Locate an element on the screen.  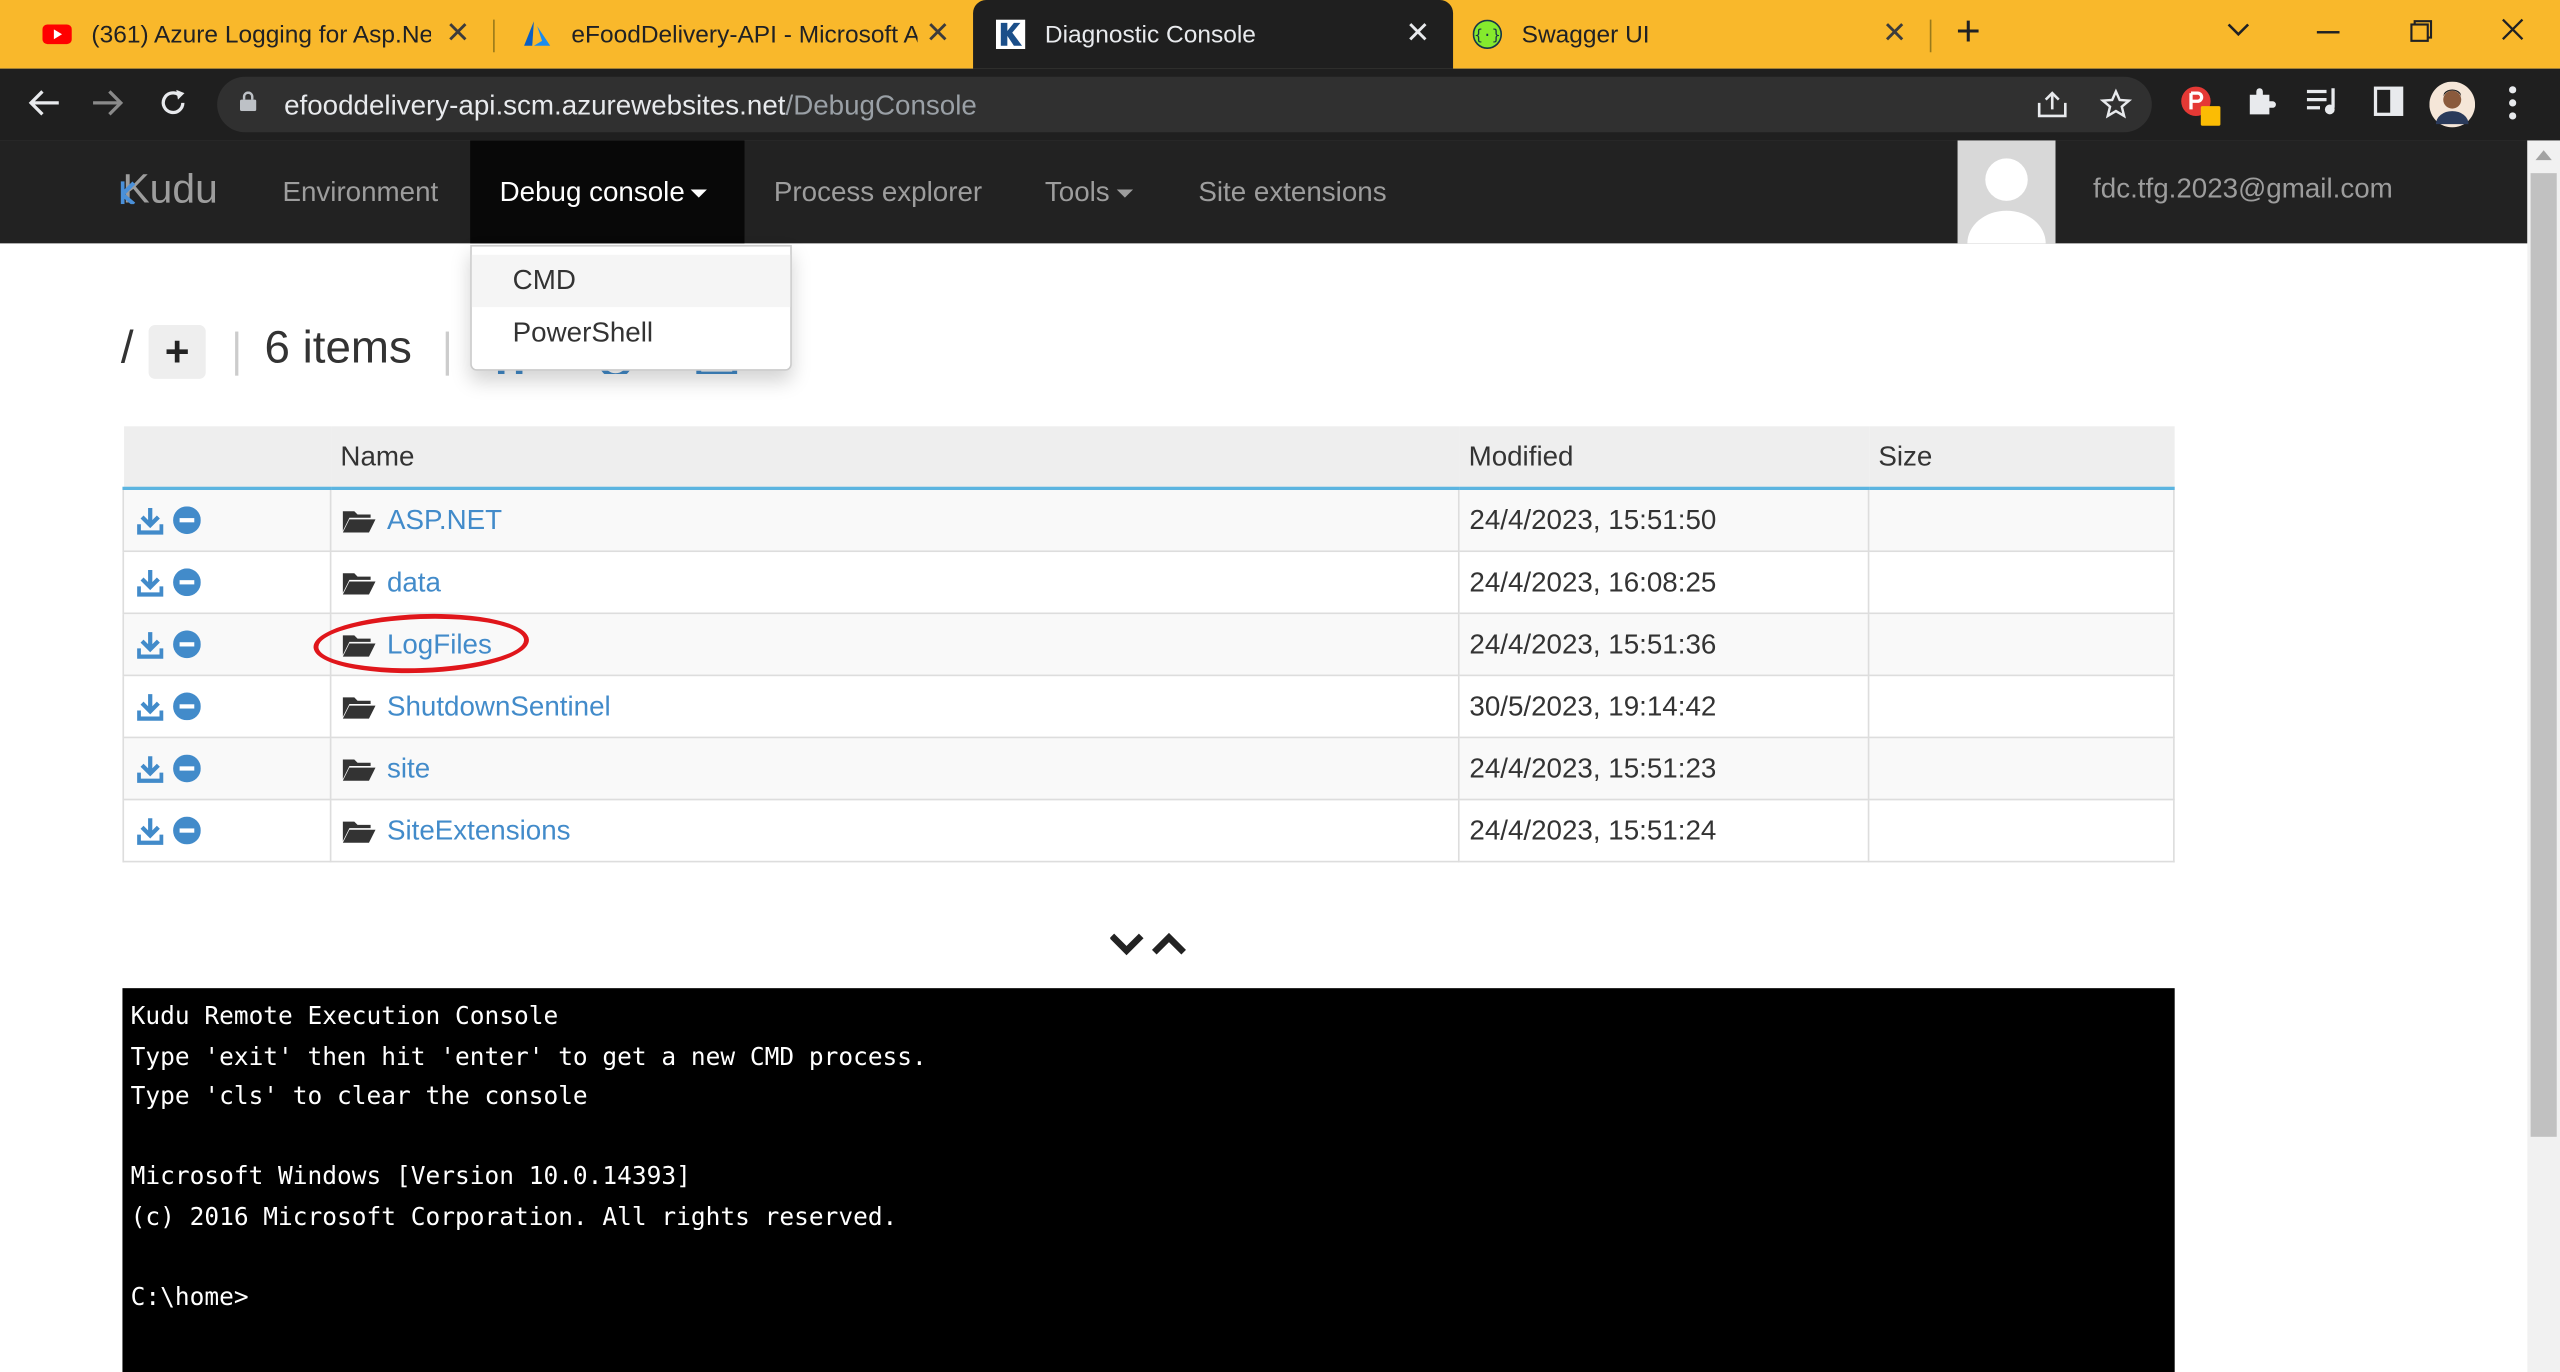
folder-link: data is located at coordinates (414, 582).